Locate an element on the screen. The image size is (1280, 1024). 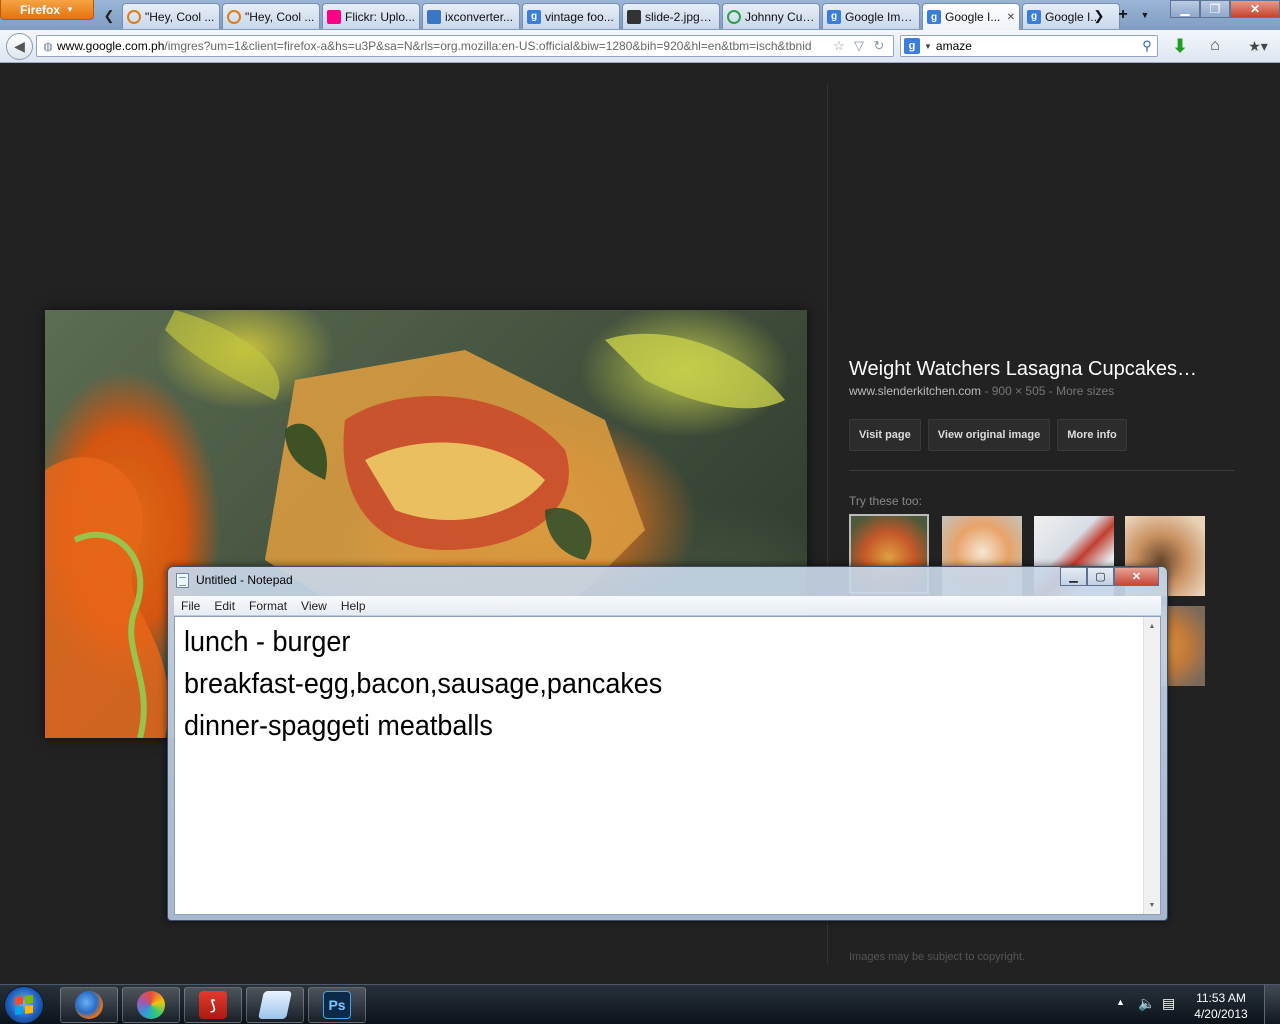
minimize-button: ▁ is located at coordinates (1185, 9).